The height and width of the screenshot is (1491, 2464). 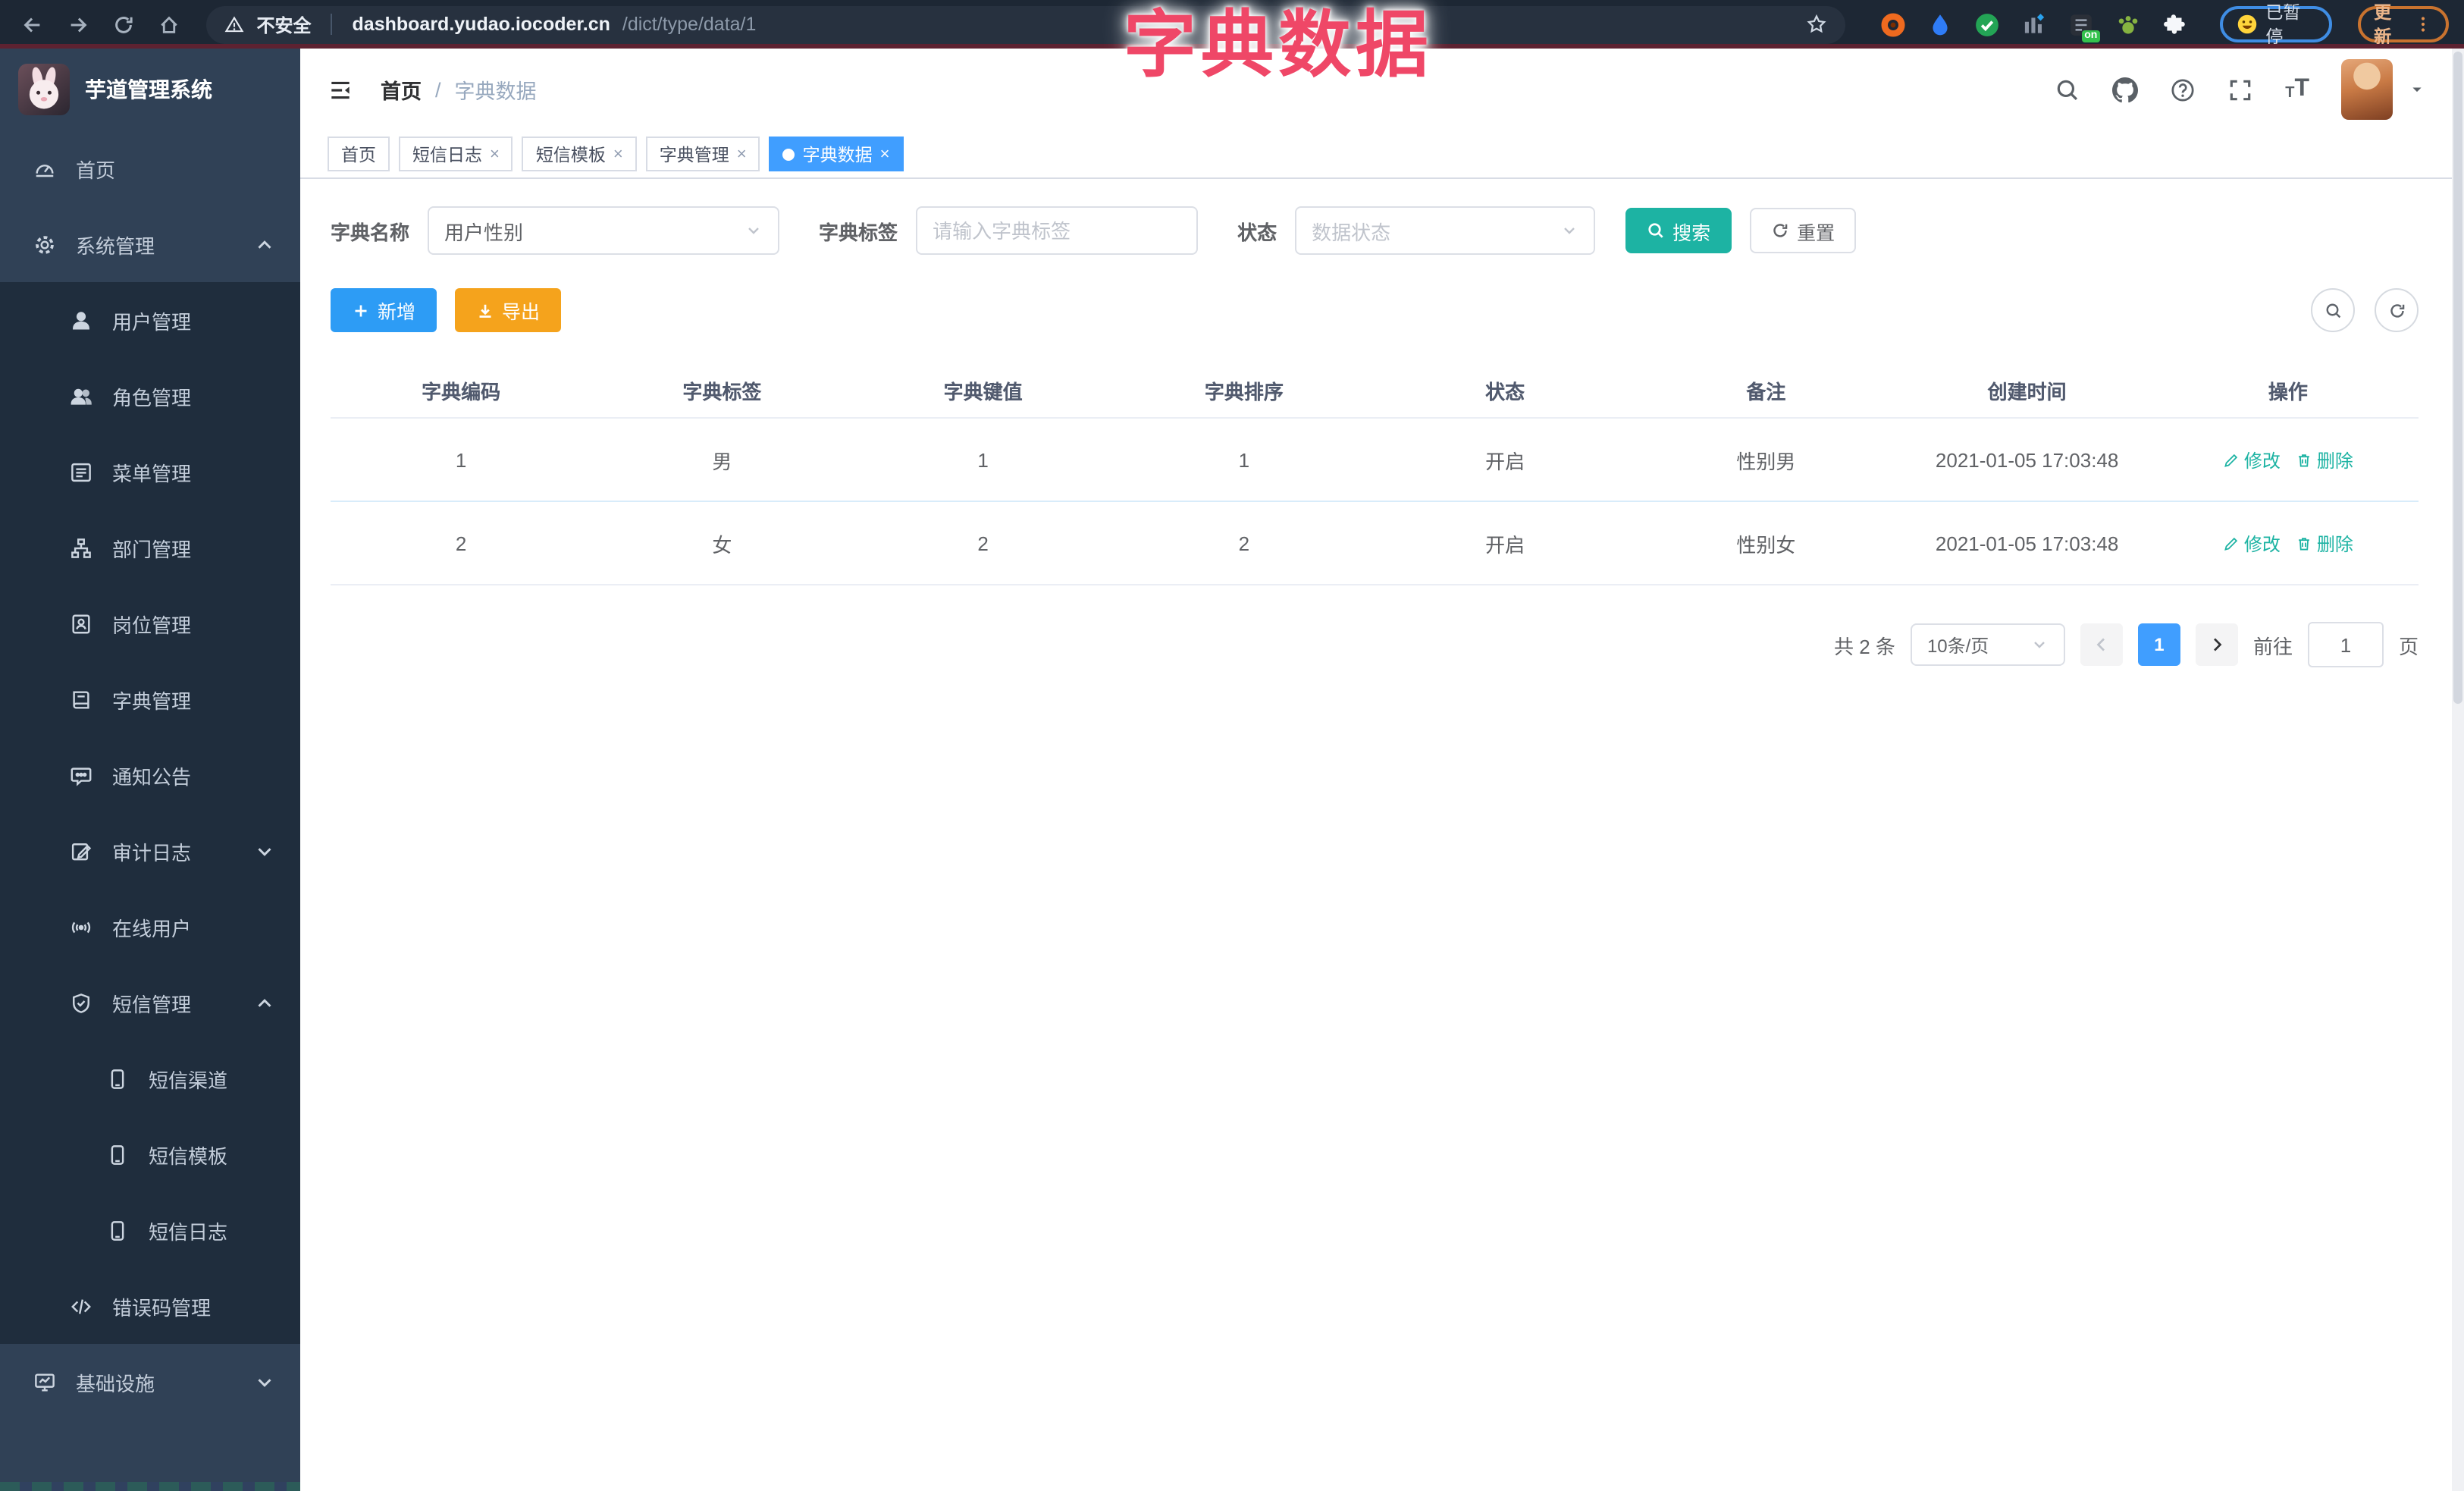 I want to click on security-label: 不安全, so click(x=284, y=24).